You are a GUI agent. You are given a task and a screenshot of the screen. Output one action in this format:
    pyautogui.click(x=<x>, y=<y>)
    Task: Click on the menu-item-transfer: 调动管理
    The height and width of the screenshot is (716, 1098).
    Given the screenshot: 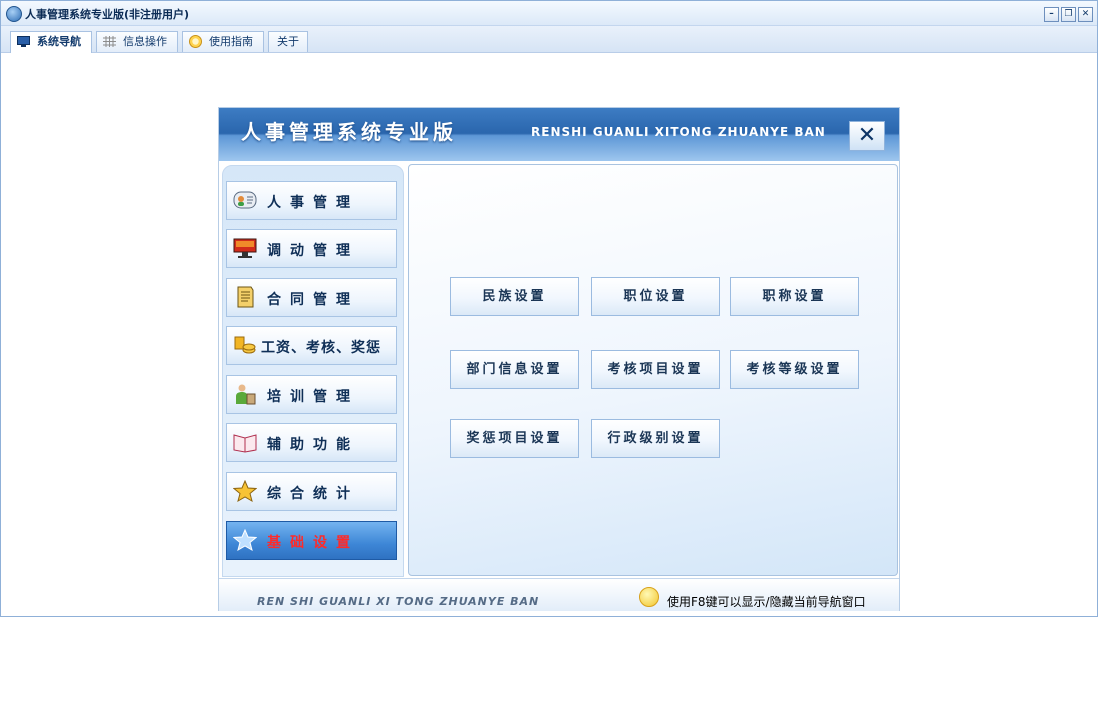 What is the action you would take?
    pyautogui.click(x=311, y=248)
    